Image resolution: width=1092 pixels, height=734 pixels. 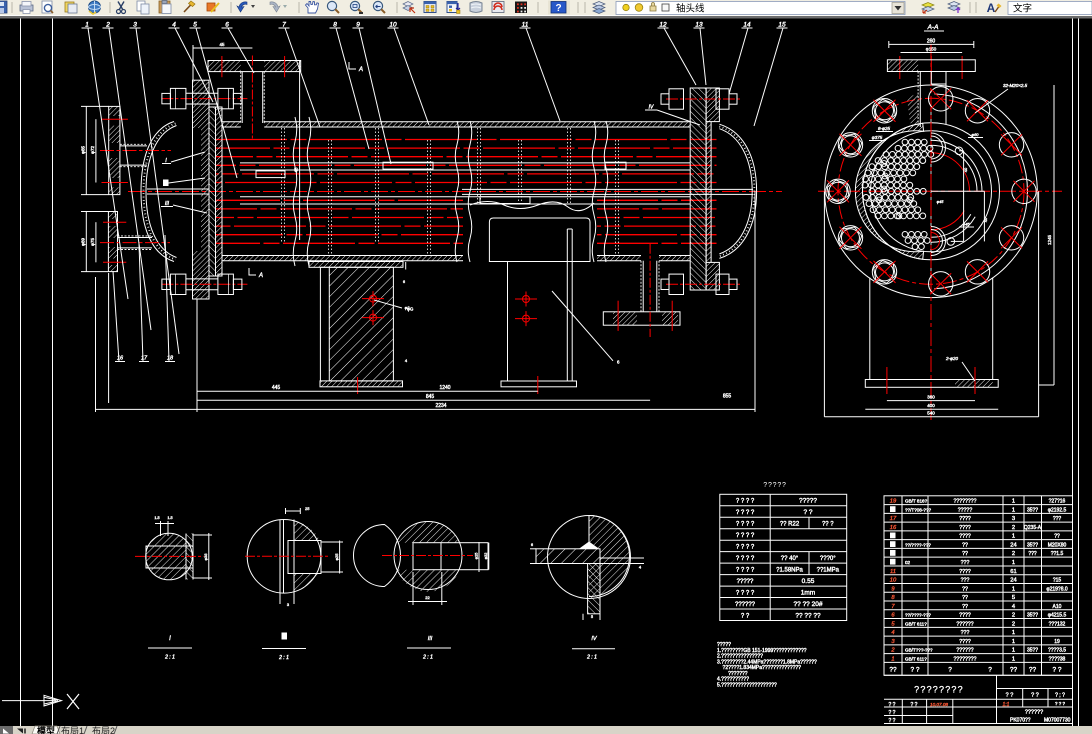 I want to click on svg-text: 6, so click(x=227, y=25).